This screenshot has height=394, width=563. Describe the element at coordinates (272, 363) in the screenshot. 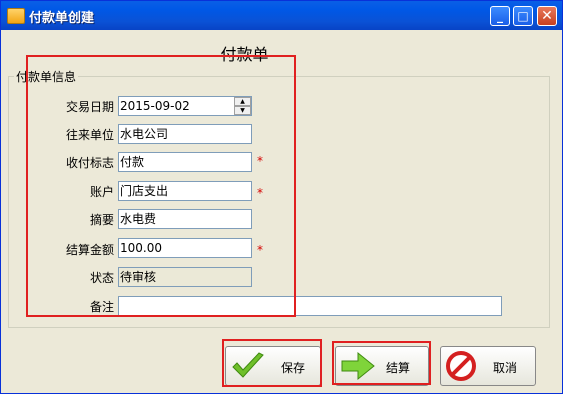

I see `save-highlight-box` at that location.